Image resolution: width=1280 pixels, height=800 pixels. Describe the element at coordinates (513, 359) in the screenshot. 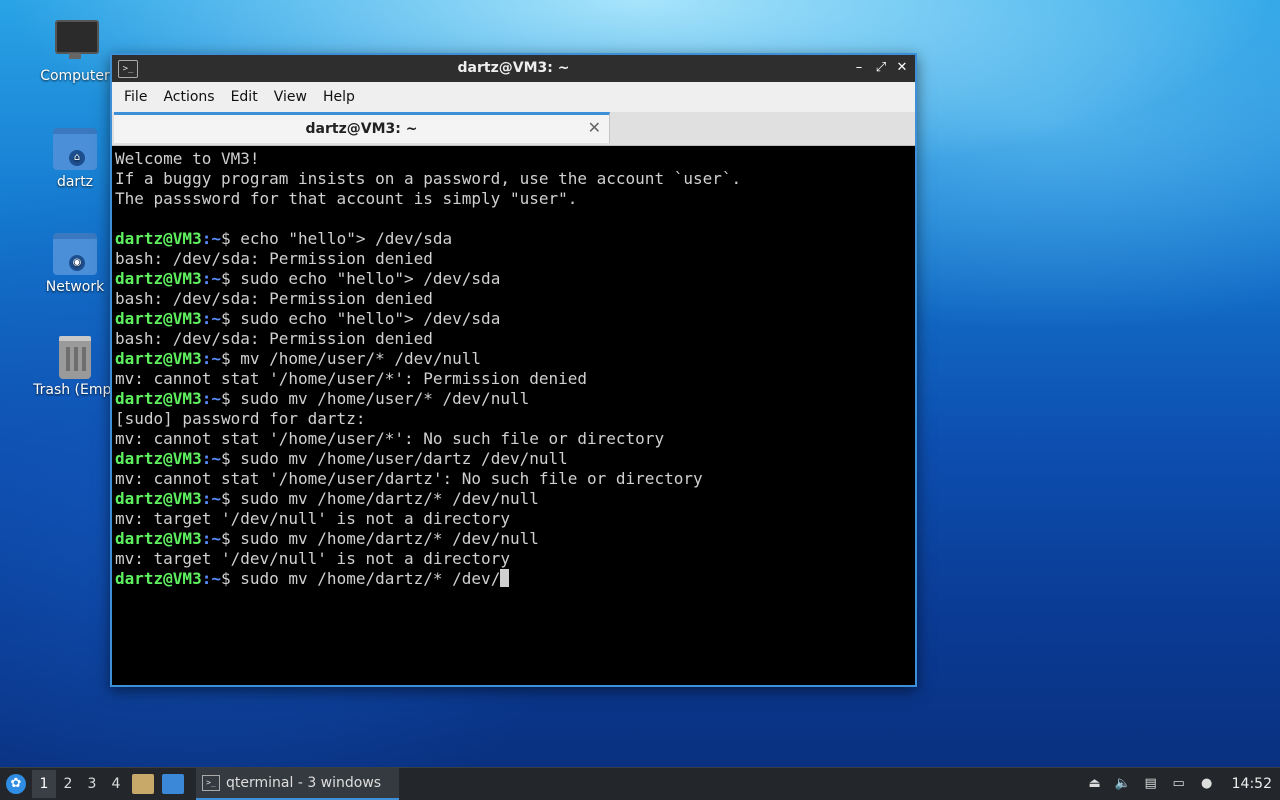

I see `terminal-command-line: dartz@VM3:~$ mv /home/user/* /dev/null` at that location.